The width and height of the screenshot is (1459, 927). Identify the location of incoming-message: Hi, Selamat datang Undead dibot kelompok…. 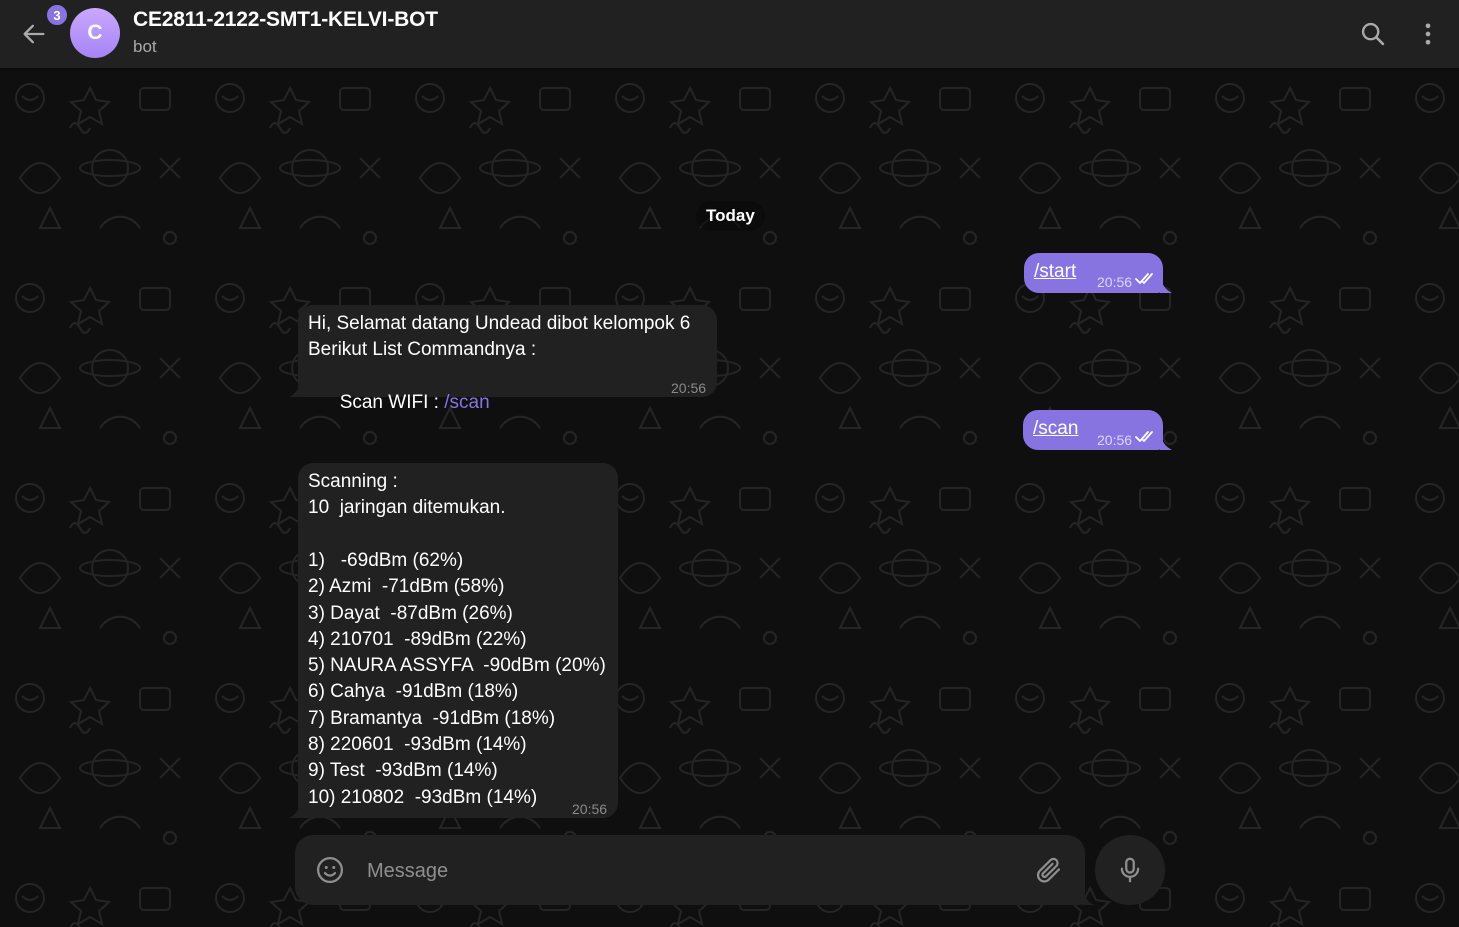
(503, 359).